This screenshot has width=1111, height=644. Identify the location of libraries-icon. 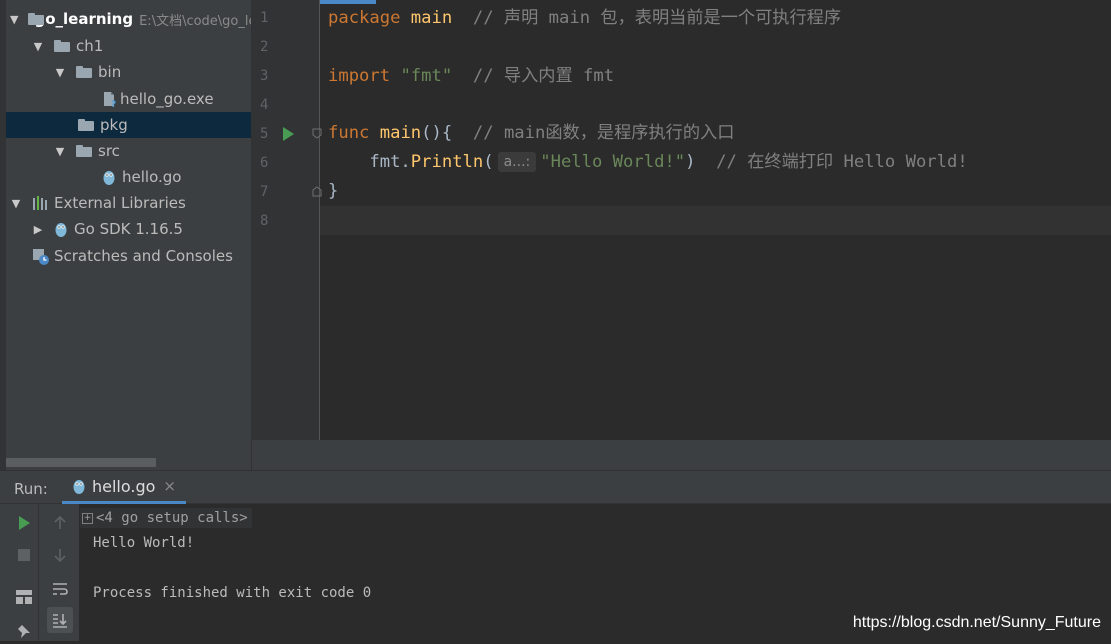
(40, 203).